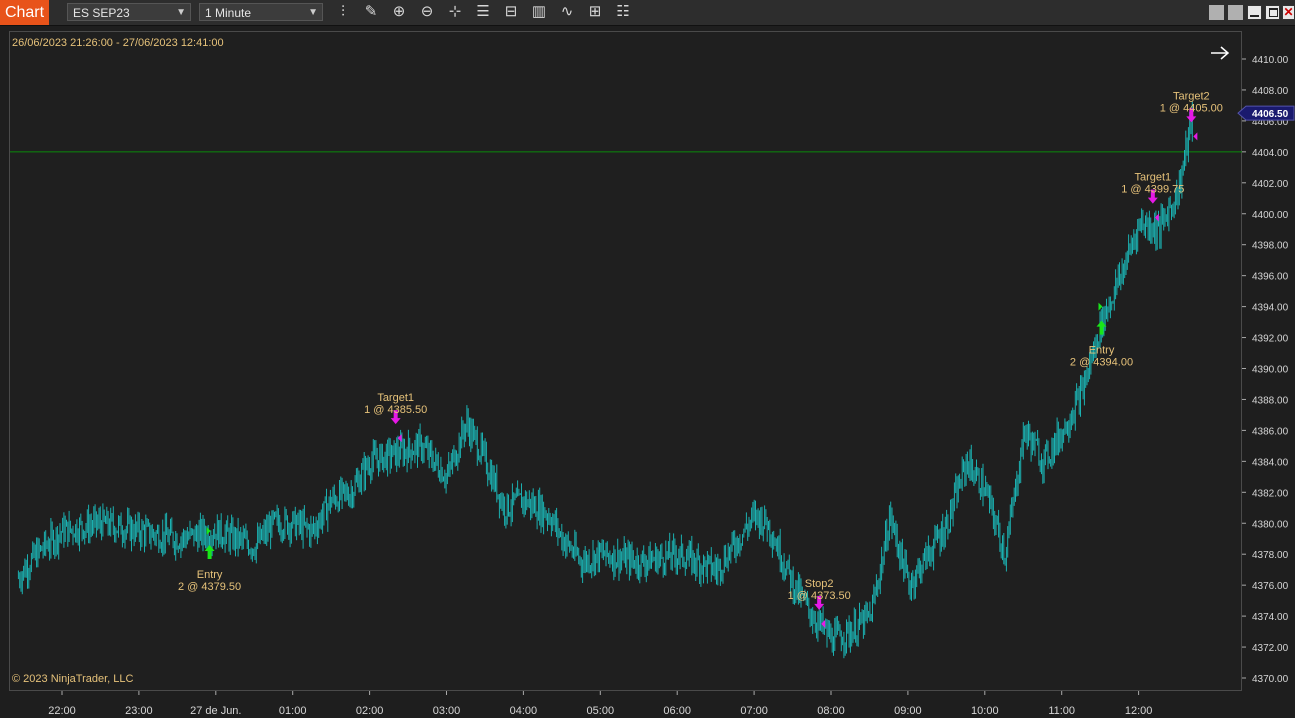 Image resolution: width=1295 pixels, height=718 pixels. Describe the element at coordinates (293, 711) in the screenshot. I see `x-tick-label: 01:00` at that location.